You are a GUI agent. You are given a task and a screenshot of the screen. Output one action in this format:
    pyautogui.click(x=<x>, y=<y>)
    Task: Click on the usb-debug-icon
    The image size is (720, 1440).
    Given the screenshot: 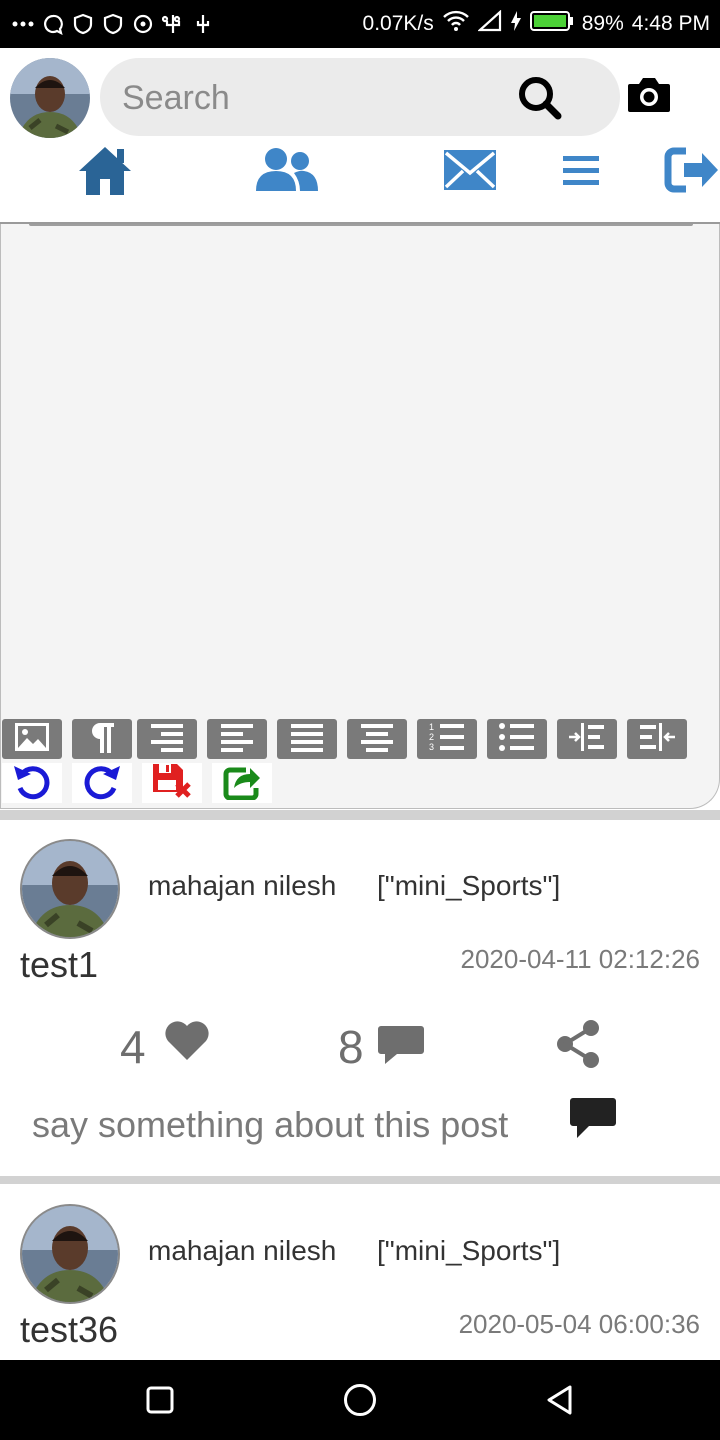 What is the action you would take?
    pyautogui.click(x=203, y=24)
    